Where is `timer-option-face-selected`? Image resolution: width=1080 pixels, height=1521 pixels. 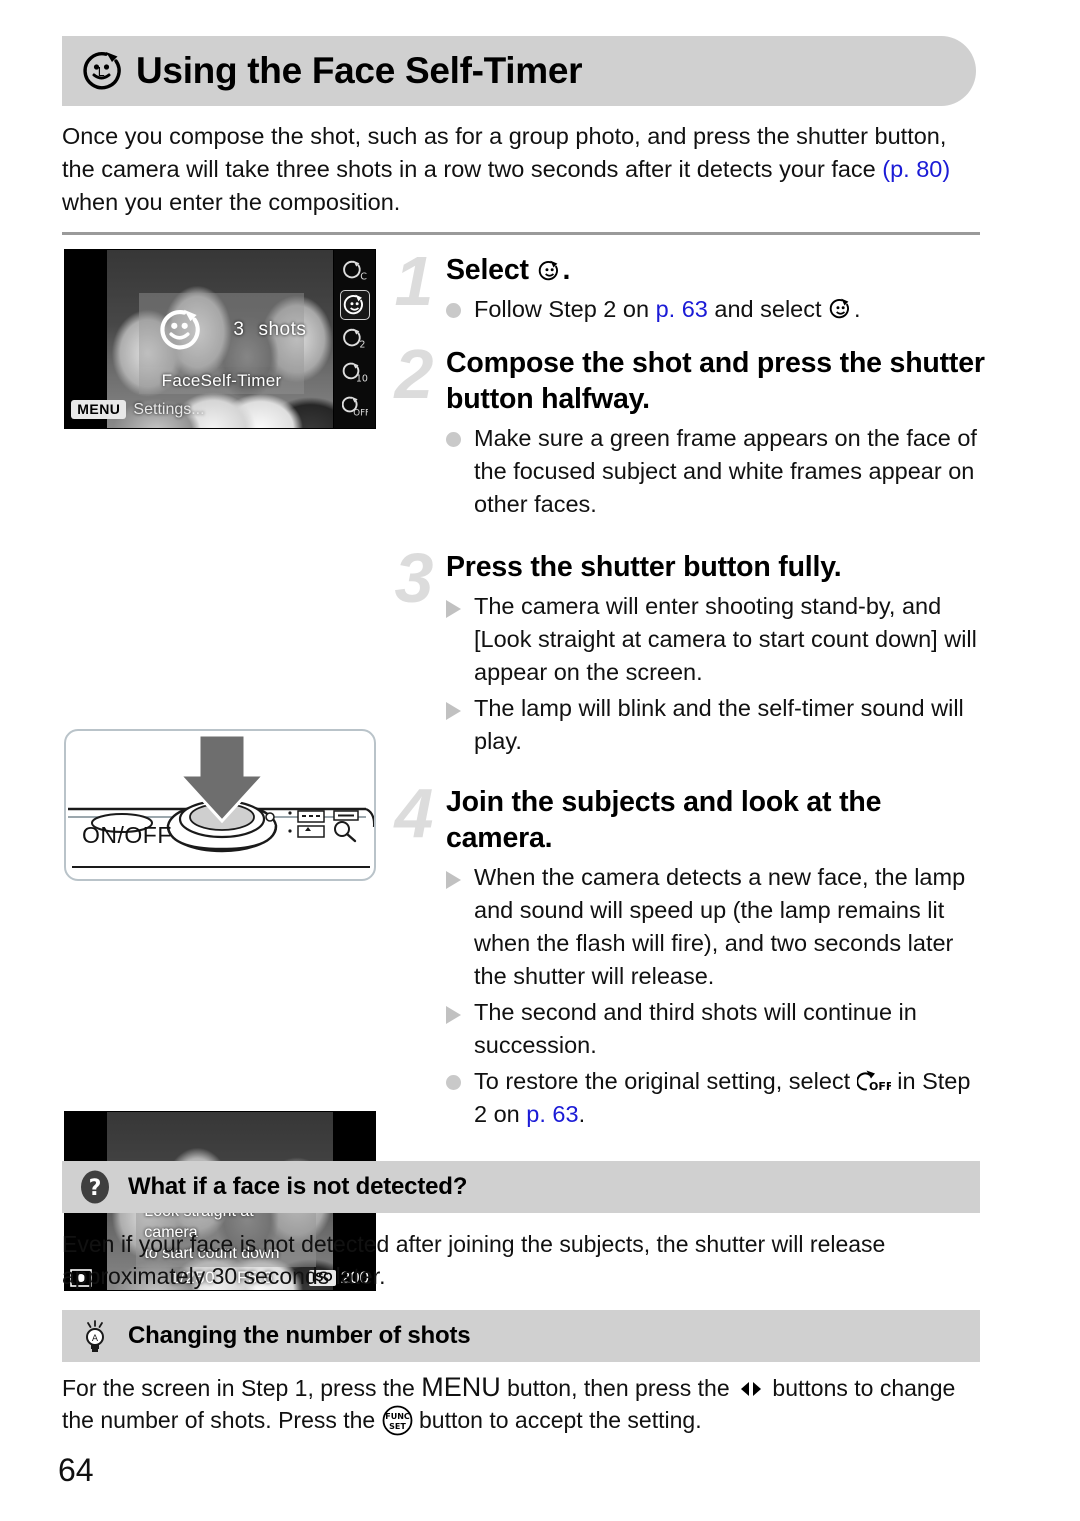
timer-option-face-selected is located at coordinates (354, 305).